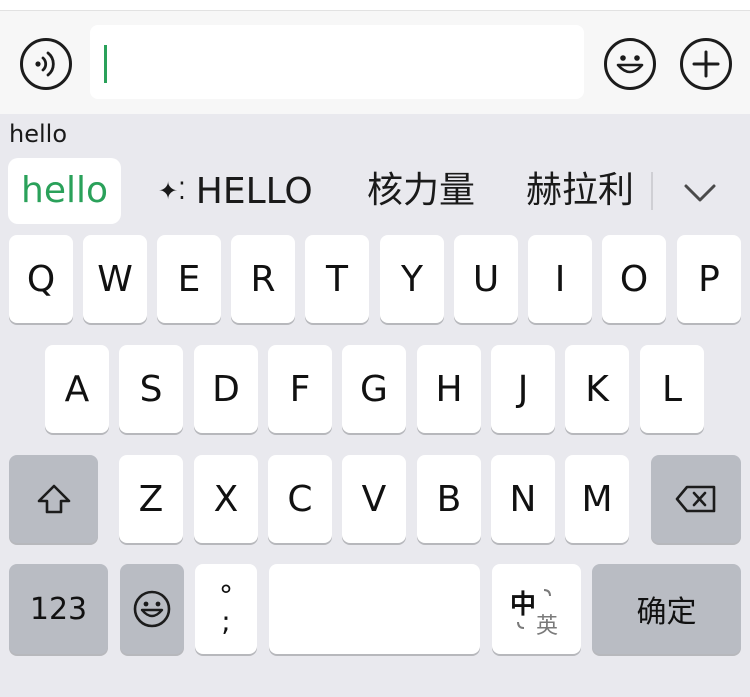 The height and width of the screenshot is (697, 750). I want to click on key-label: 123, so click(58, 609).